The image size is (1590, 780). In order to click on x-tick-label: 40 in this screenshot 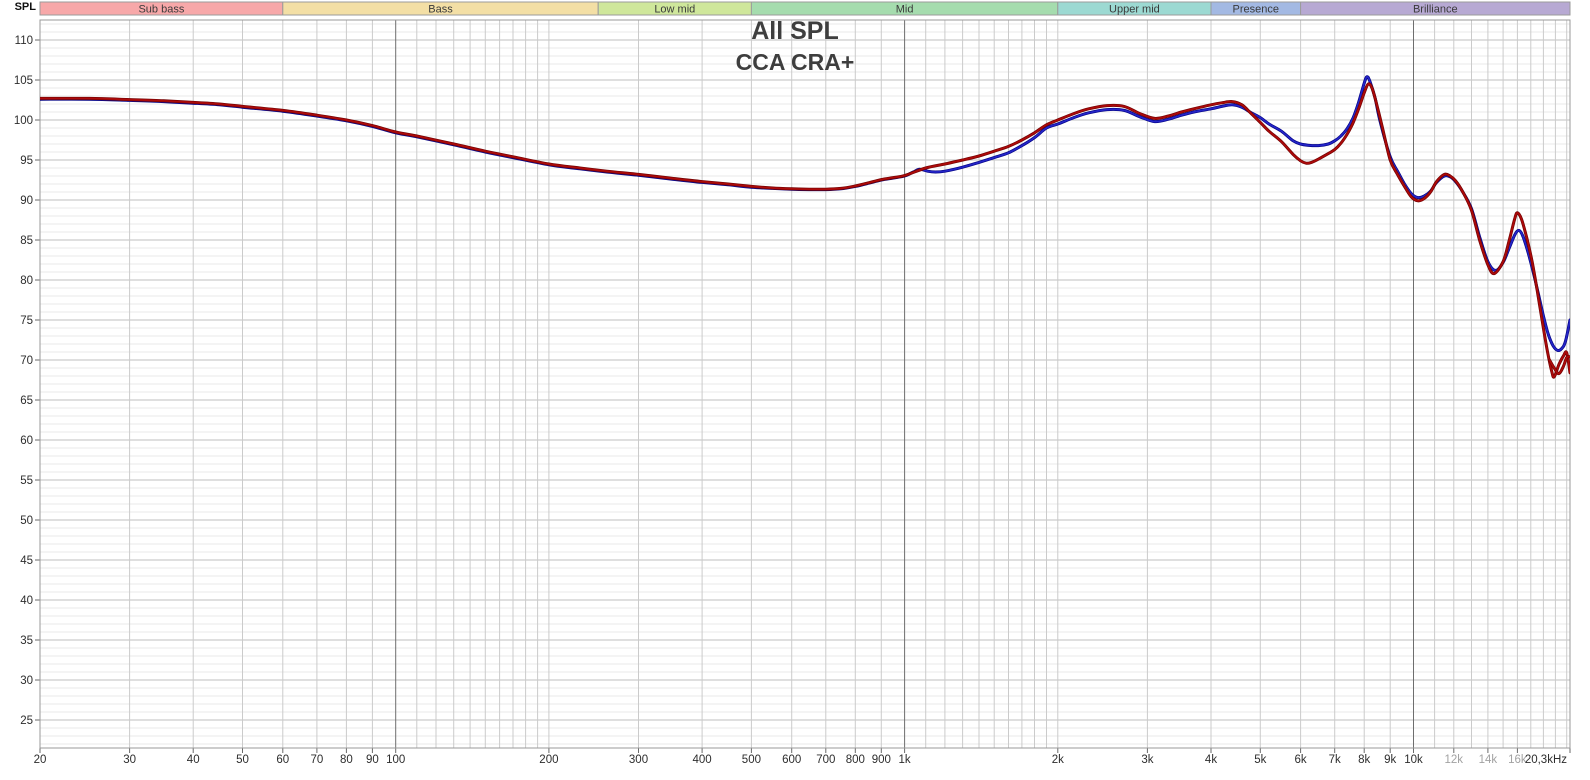, I will do `click(193, 760)`.